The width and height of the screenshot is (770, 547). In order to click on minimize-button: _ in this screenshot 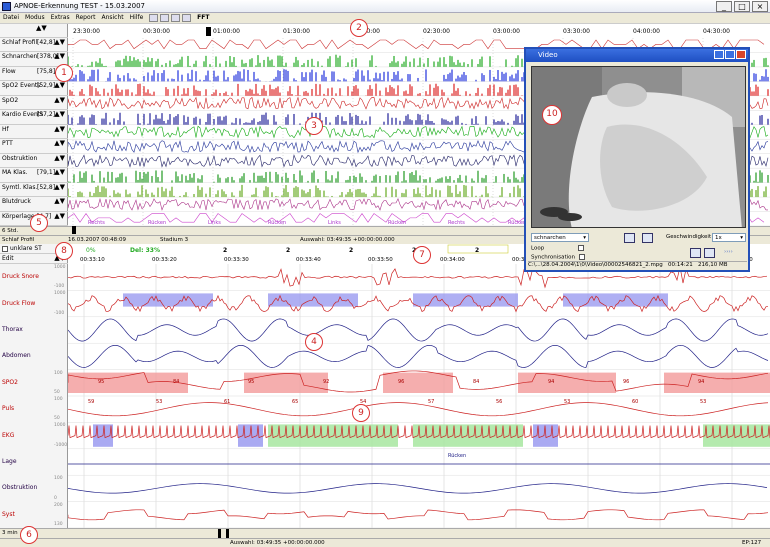, I will do `click(724, 6)`.